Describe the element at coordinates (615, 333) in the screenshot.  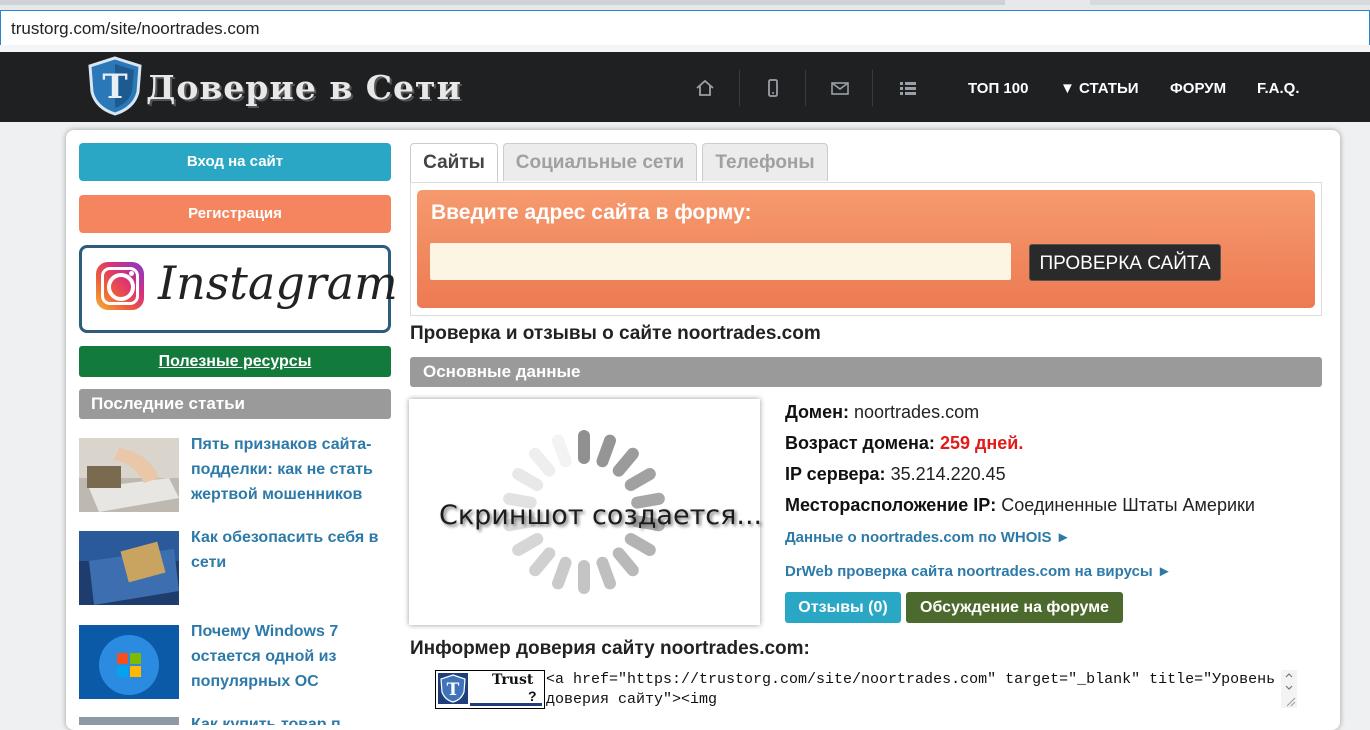
I see `page-title: Проверка и отзывы о сайте noortrades.com` at that location.